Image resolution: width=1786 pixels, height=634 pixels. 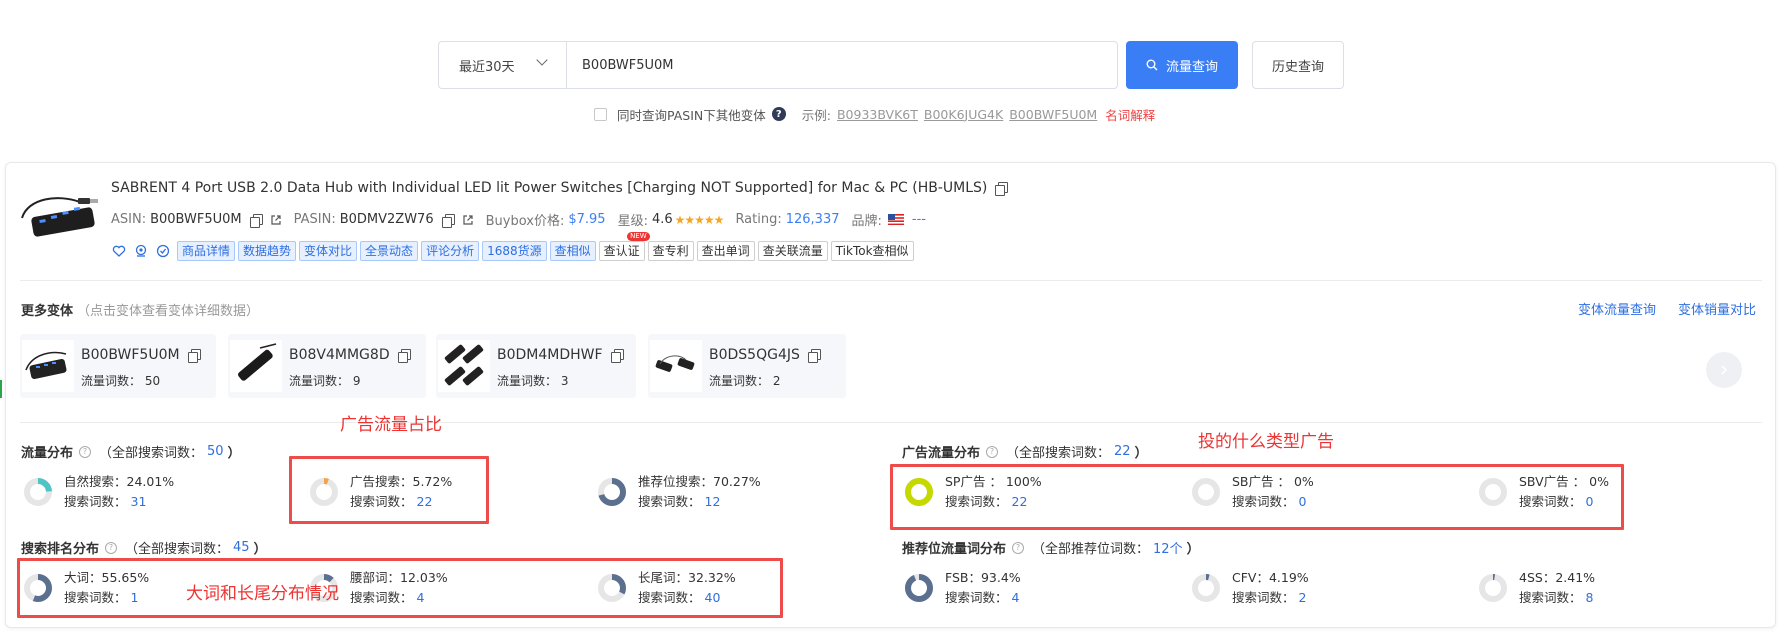 What do you see at coordinates (118, 366) in the screenshot?
I see `variant-card: B00BWF5U0M 流量词数： 50` at bounding box center [118, 366].